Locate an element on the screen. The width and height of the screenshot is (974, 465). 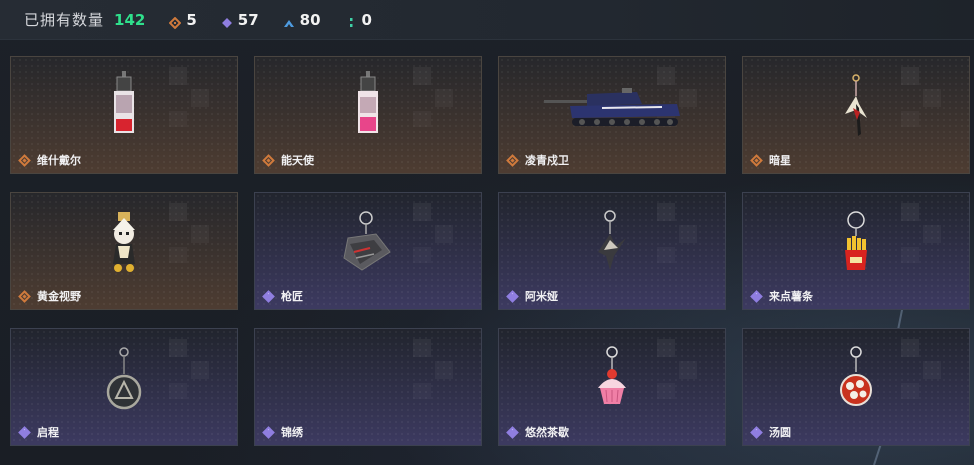
stat-gold-value: 5 is located at coordinates (191, 19).